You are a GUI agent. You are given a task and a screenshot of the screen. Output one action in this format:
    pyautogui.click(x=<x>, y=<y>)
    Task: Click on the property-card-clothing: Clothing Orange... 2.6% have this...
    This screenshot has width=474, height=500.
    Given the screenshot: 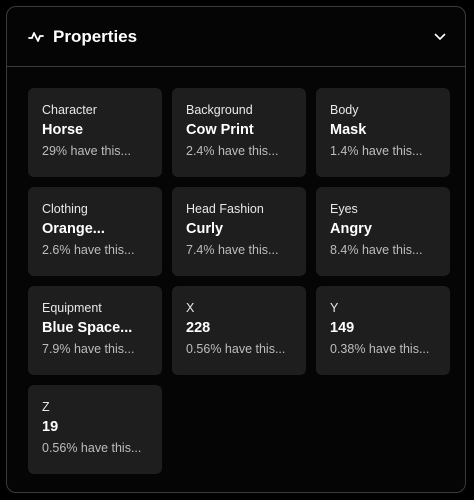 What is the action you would take?
    pyautogui.click(x=95, y=231)
    